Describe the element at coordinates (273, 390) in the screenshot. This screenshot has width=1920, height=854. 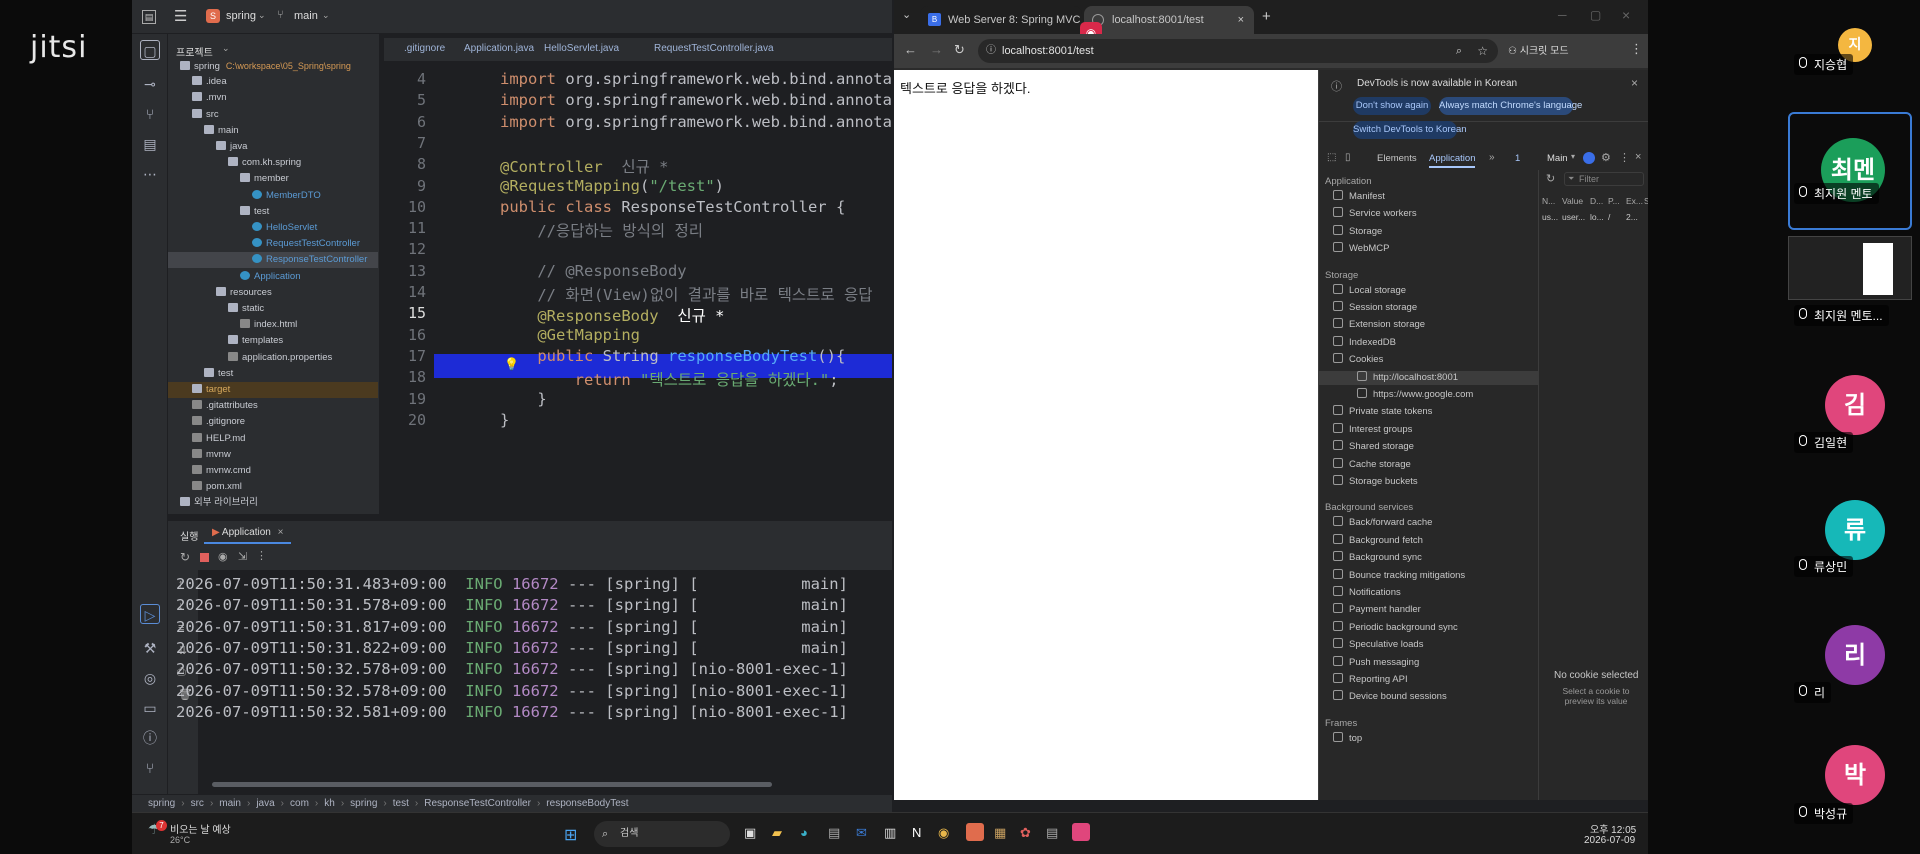
I see `tree-item: target` at that location.